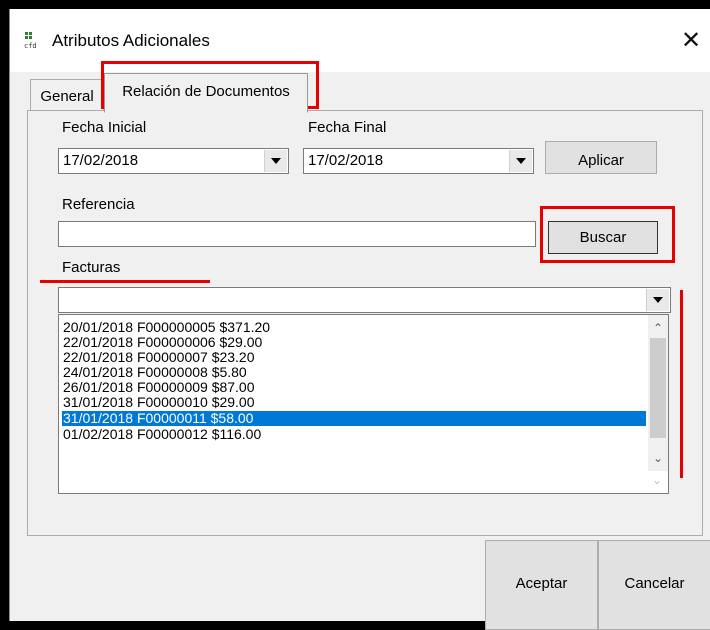 The height and width of the screenshot is (630, 710). I want to click on facturas-label: Facturas, so click(91, 267).